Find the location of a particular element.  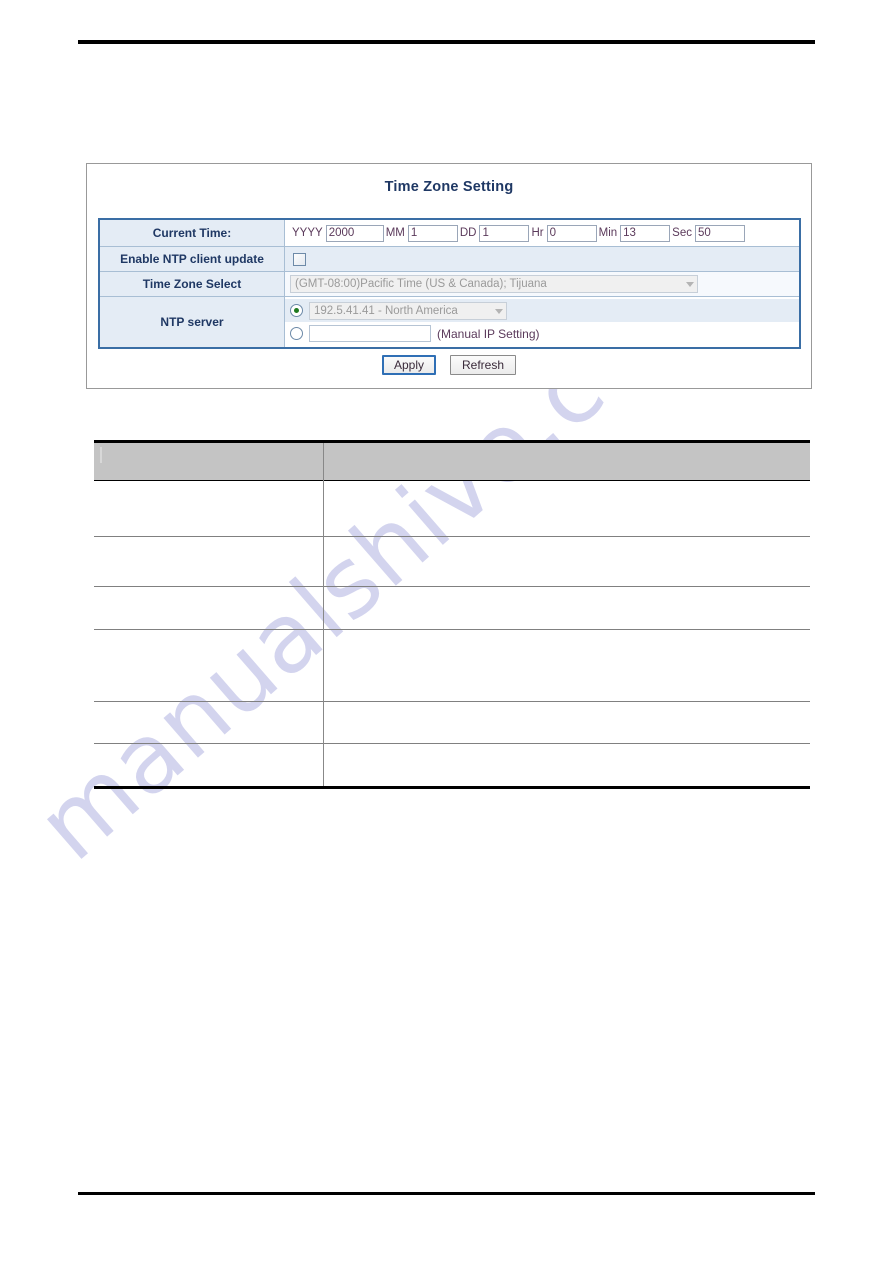

ntp-server-select: 192.5.41.41 - North America is located at coordinates (408, 310).